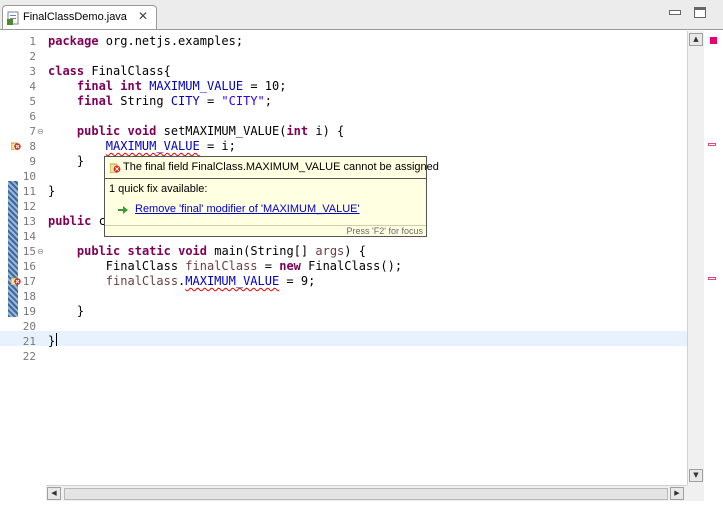 Image resolution: width=723 pixels, height=506 pixels. I want to click on change-ruler, so click(13, 249).